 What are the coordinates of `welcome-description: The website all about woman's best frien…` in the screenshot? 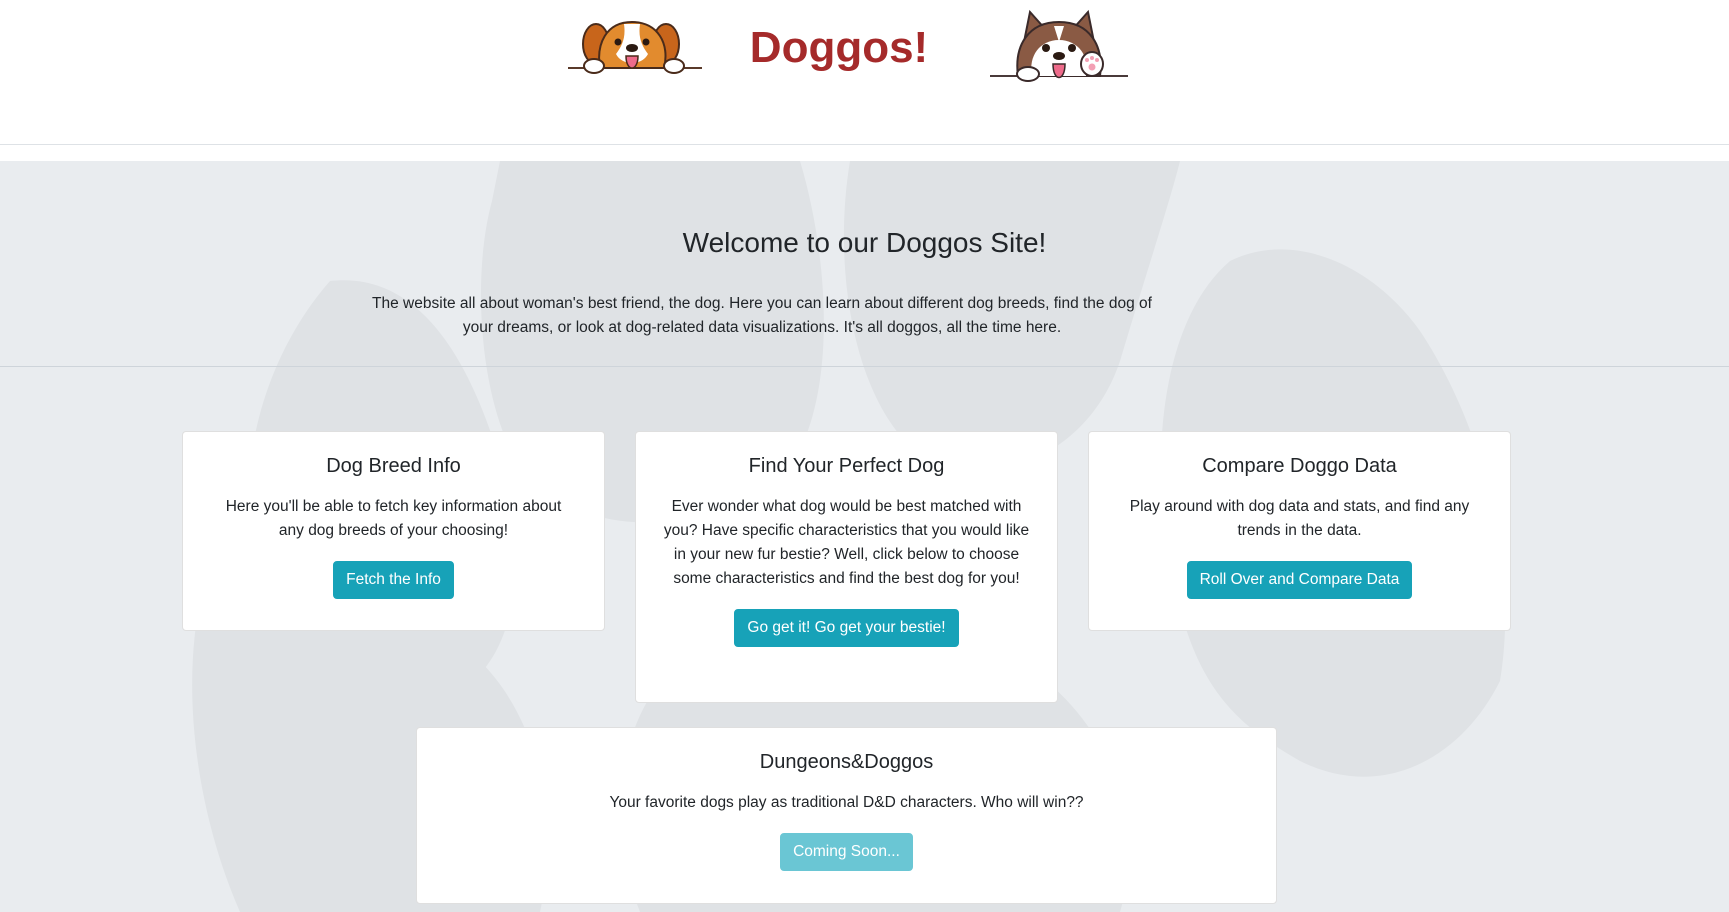 It's located at (762, 315).